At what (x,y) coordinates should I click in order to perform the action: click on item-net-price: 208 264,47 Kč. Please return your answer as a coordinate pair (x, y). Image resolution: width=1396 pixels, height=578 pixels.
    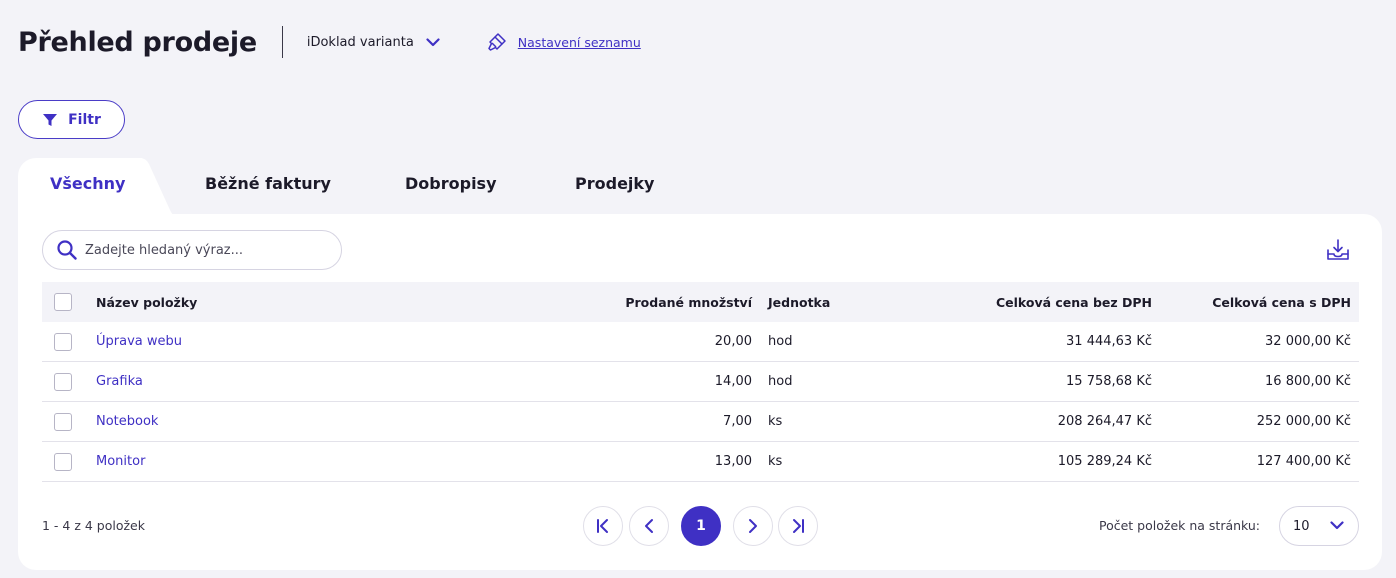
    Looking at the image, I should click on (1104, 421).